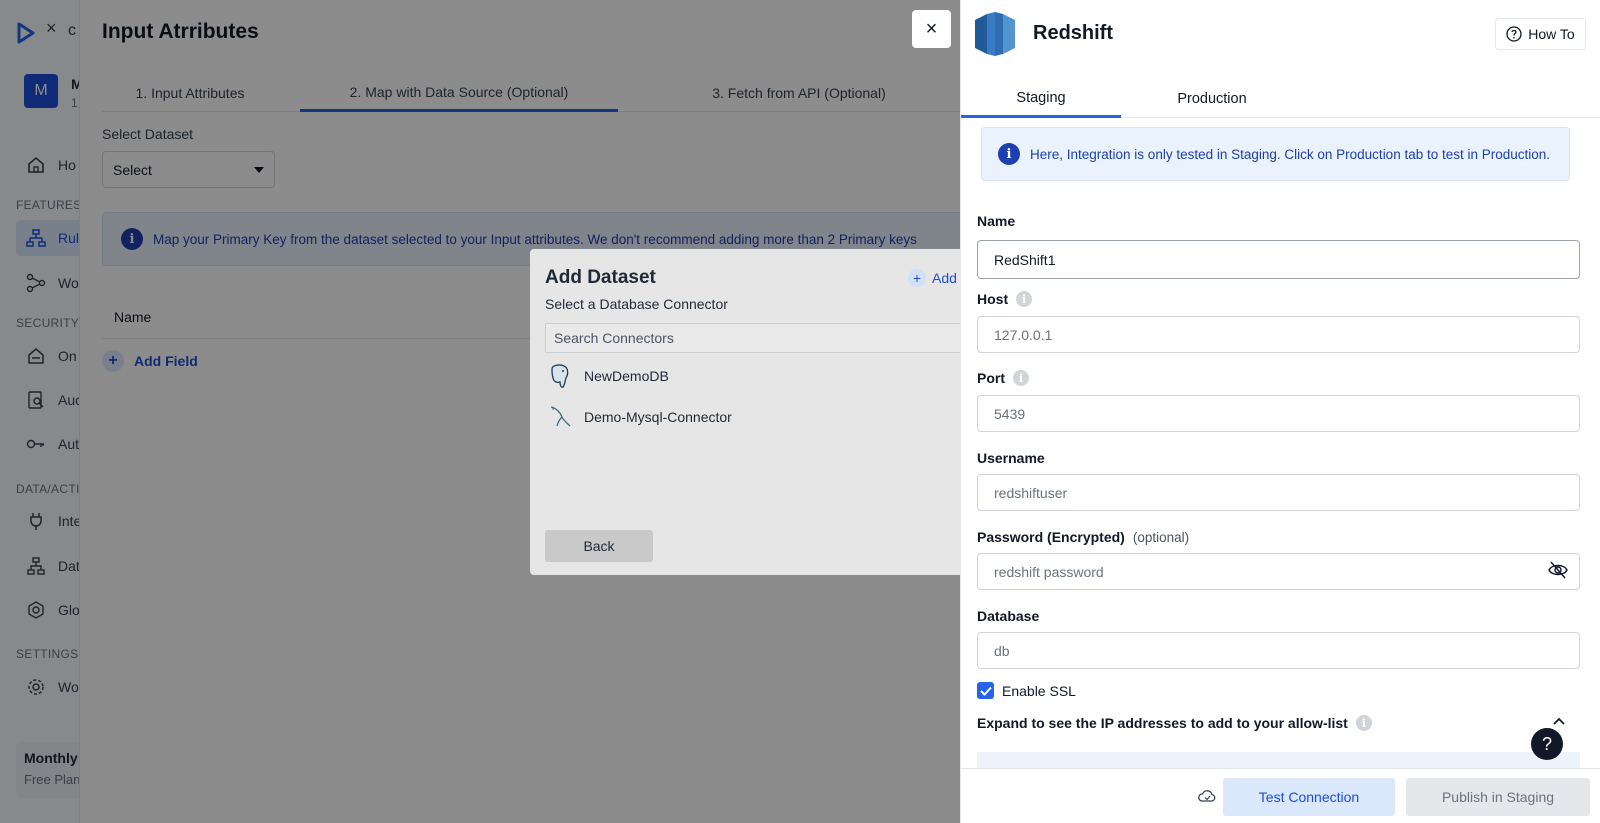 Image resolution: width=1600 pixels, height=823 pixels. What do you see at coordinates (1547, 744) in the screenshot?
I see `help-fab-button: ?` at bounding box center [1547, 744].